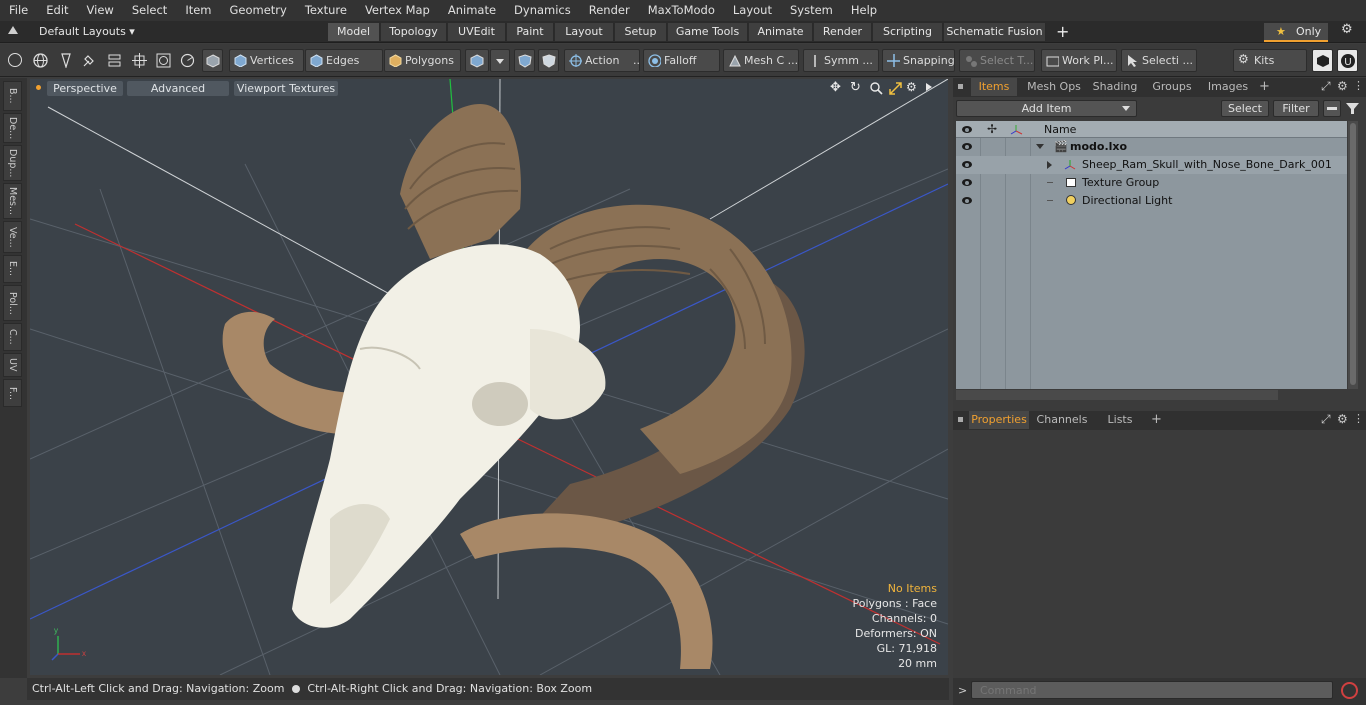 The width and height of the screenshot is (1366, 705). I want to click on pen-button, so click(65, 60).